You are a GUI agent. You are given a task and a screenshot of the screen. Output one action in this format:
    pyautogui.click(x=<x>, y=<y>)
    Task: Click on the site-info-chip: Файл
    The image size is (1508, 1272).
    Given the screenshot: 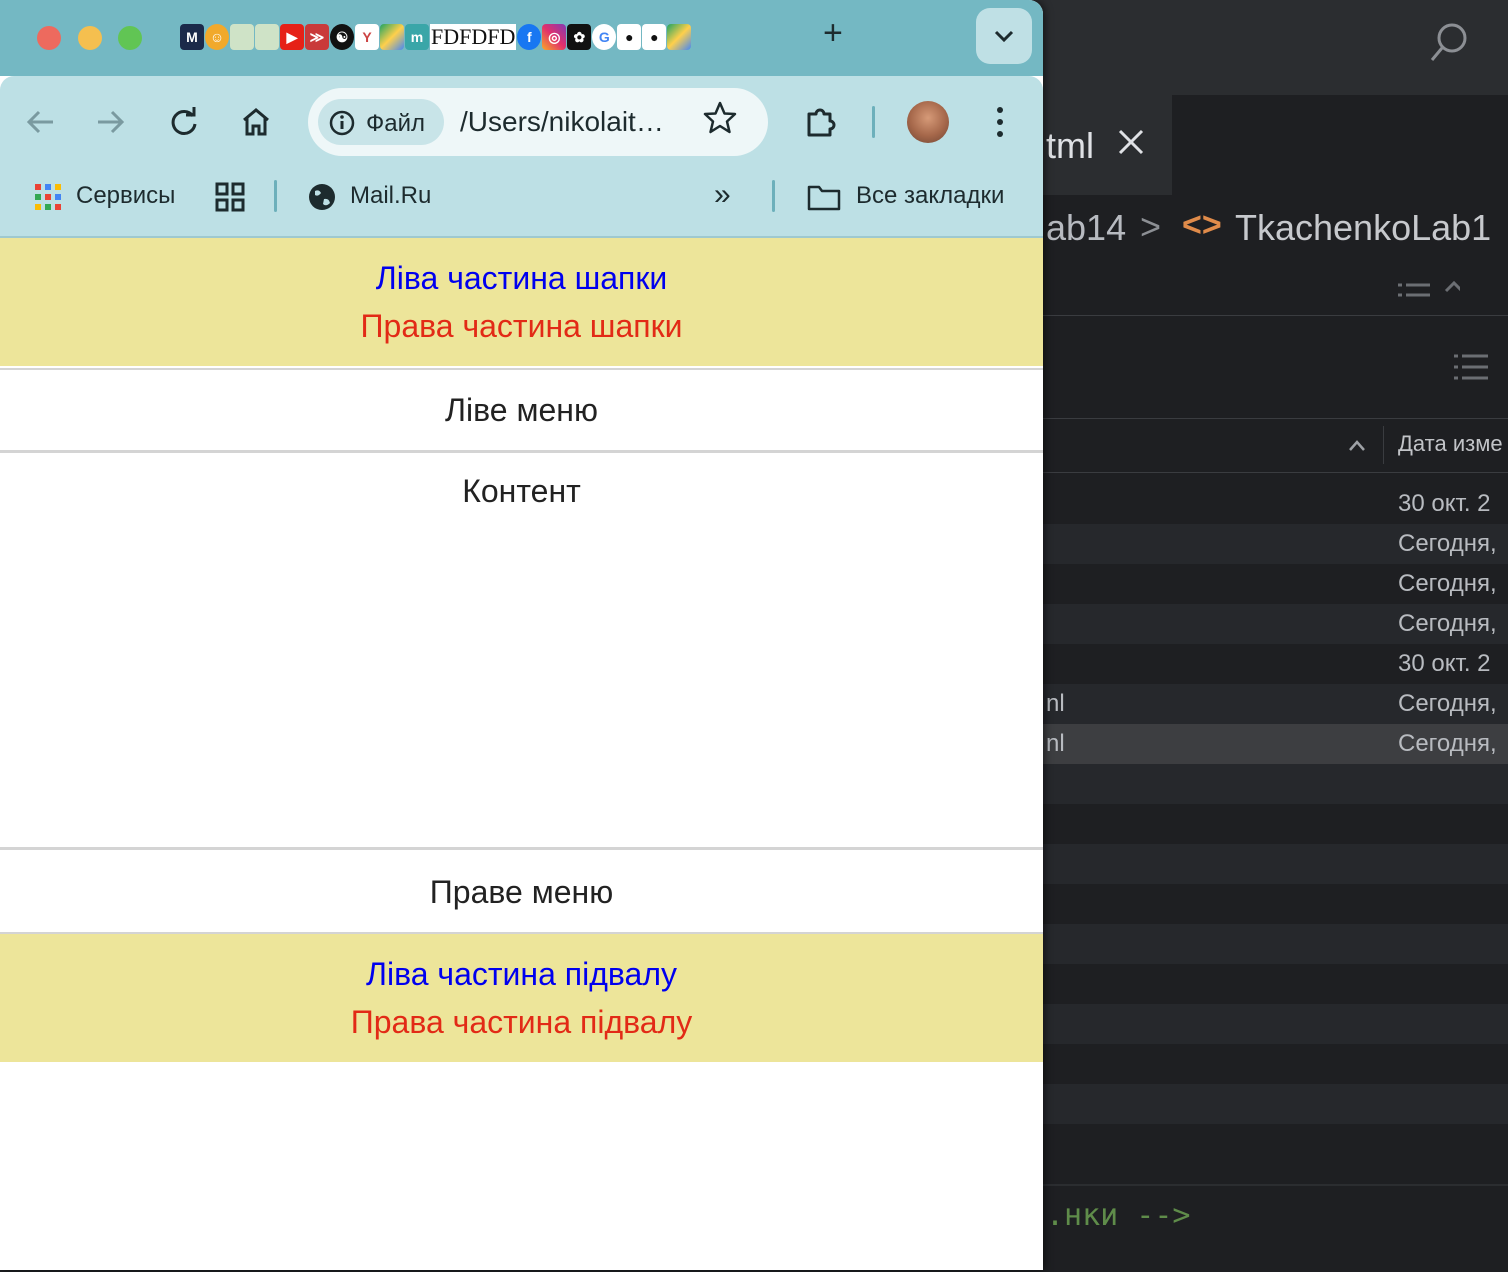 What is the action you would take?
    pyautogui.click(x=381, y=122)
    